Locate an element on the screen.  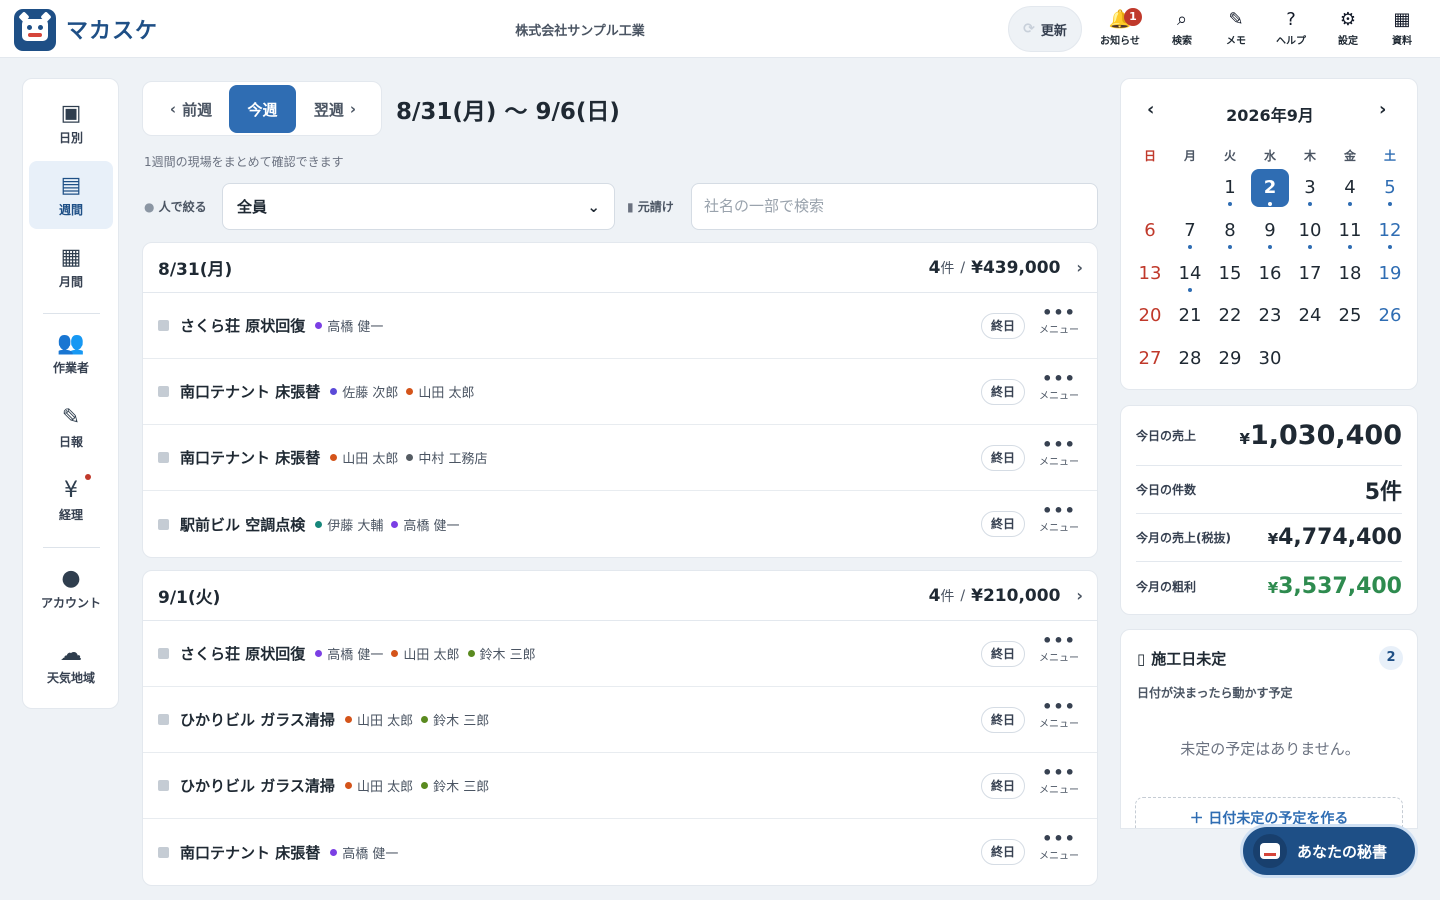
week-navigation: ‹ 前週 今週 翌週 › is located at coordinates (262, 108).